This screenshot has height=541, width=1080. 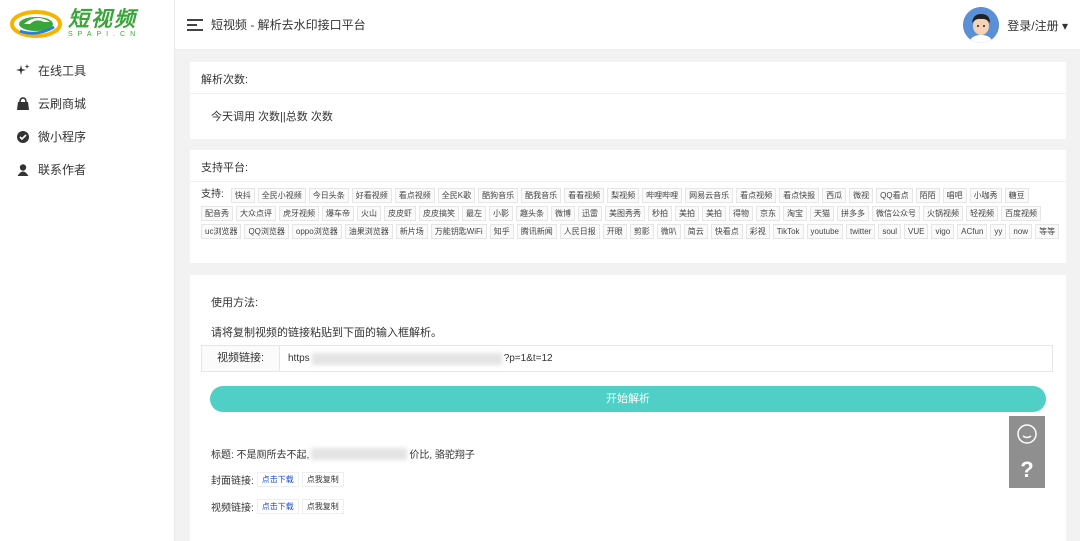 What do you see at coordinates (972, 231) in the screenshot?
I see `platform-chip: ACfun` at bounding box center [972, 231].